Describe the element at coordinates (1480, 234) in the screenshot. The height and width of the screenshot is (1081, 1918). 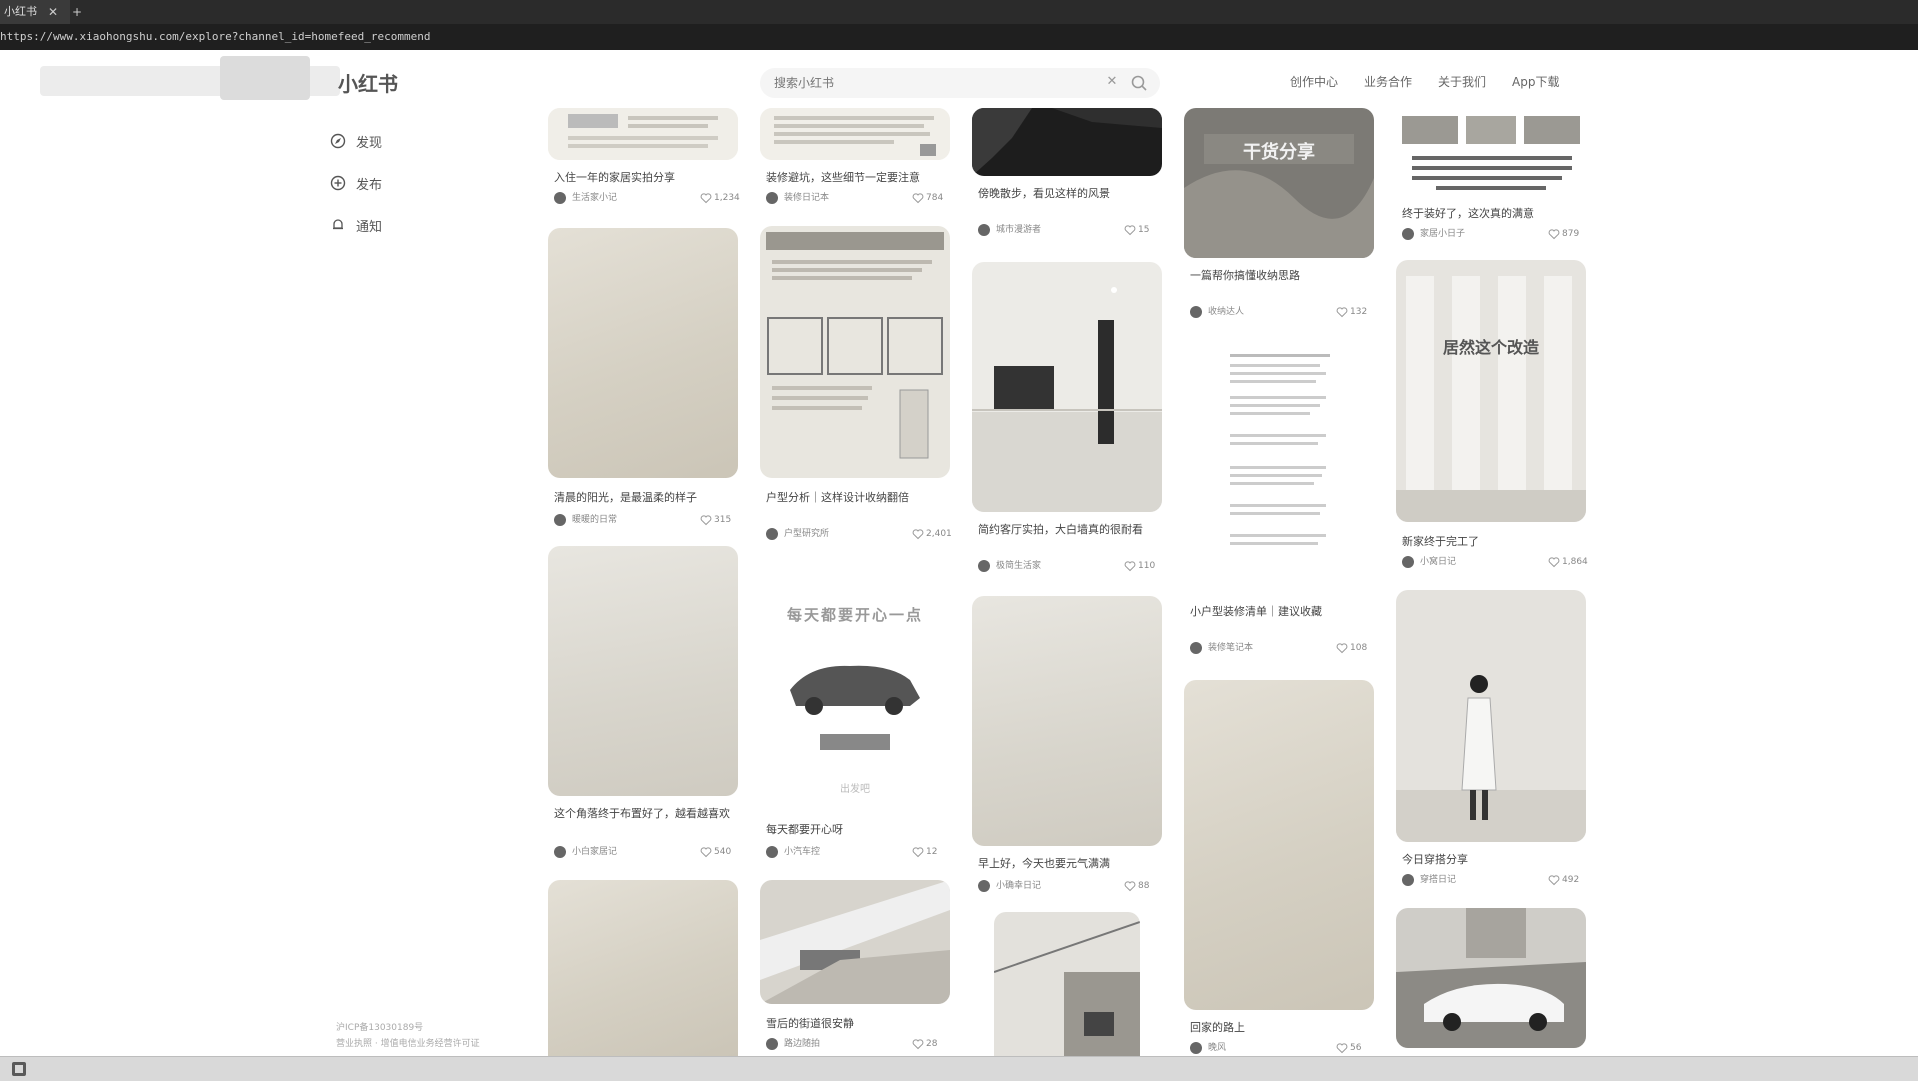
I see `note-author: 家居小日子` at that location.